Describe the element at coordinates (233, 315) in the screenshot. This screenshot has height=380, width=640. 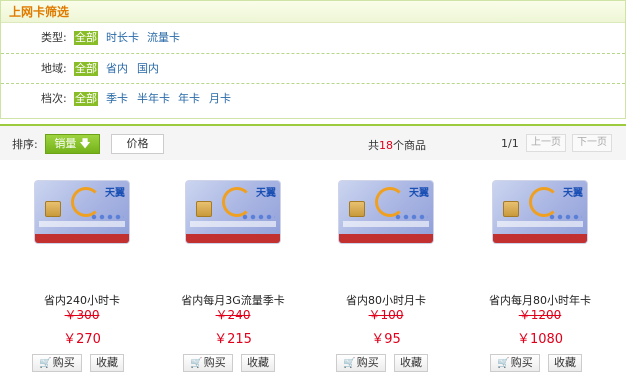
I see `product-original-price: ￥240` at that location.